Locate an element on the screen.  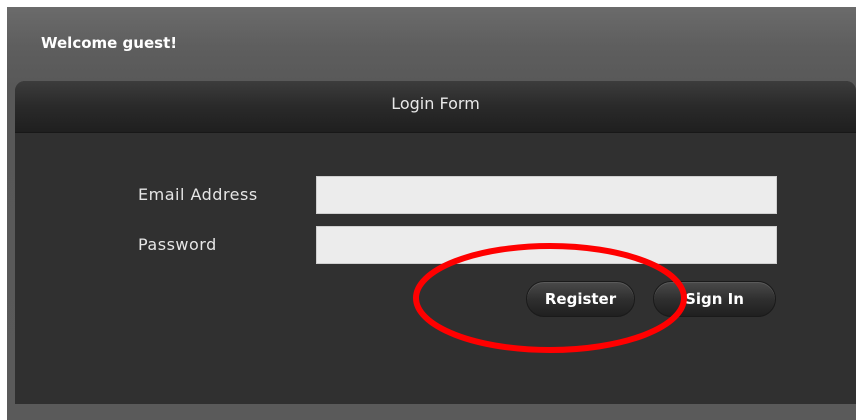
welcome-message: Welcome guest! is located at coordinates (109, 43).